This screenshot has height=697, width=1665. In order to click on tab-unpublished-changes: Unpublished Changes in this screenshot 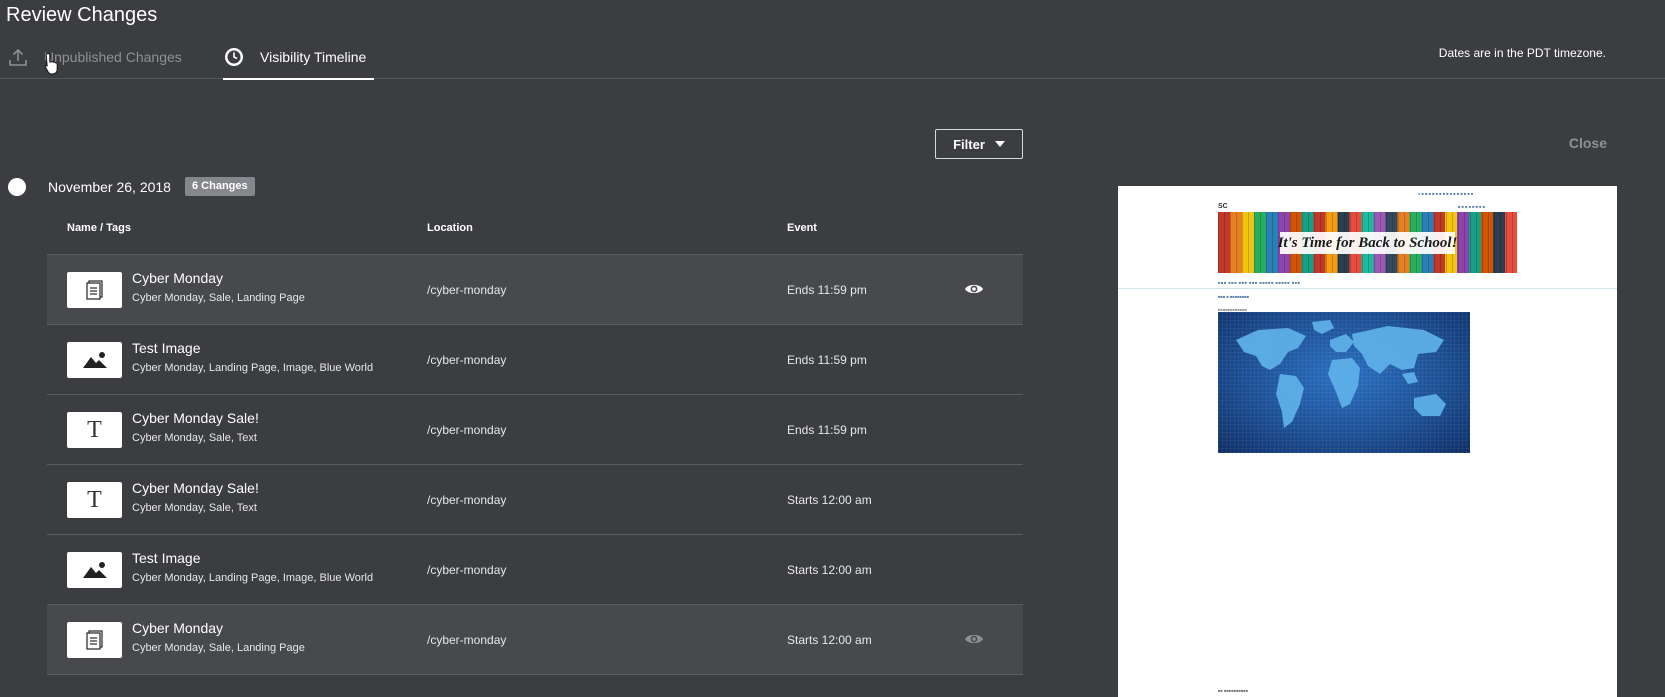, I will do `click(94, 56)`.